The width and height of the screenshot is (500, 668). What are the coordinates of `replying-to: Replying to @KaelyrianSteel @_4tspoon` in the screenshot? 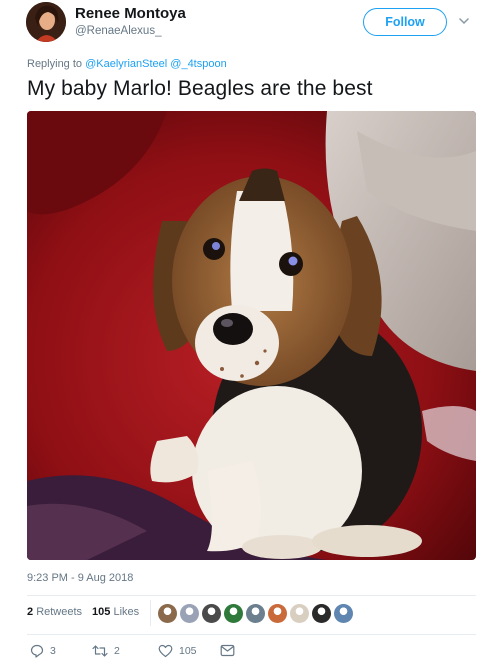 It's located at (127, 64).